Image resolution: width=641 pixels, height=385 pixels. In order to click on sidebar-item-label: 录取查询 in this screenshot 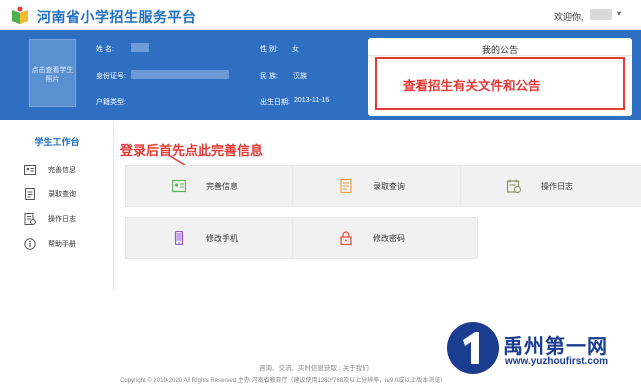, I will do `click(62, 194)`.